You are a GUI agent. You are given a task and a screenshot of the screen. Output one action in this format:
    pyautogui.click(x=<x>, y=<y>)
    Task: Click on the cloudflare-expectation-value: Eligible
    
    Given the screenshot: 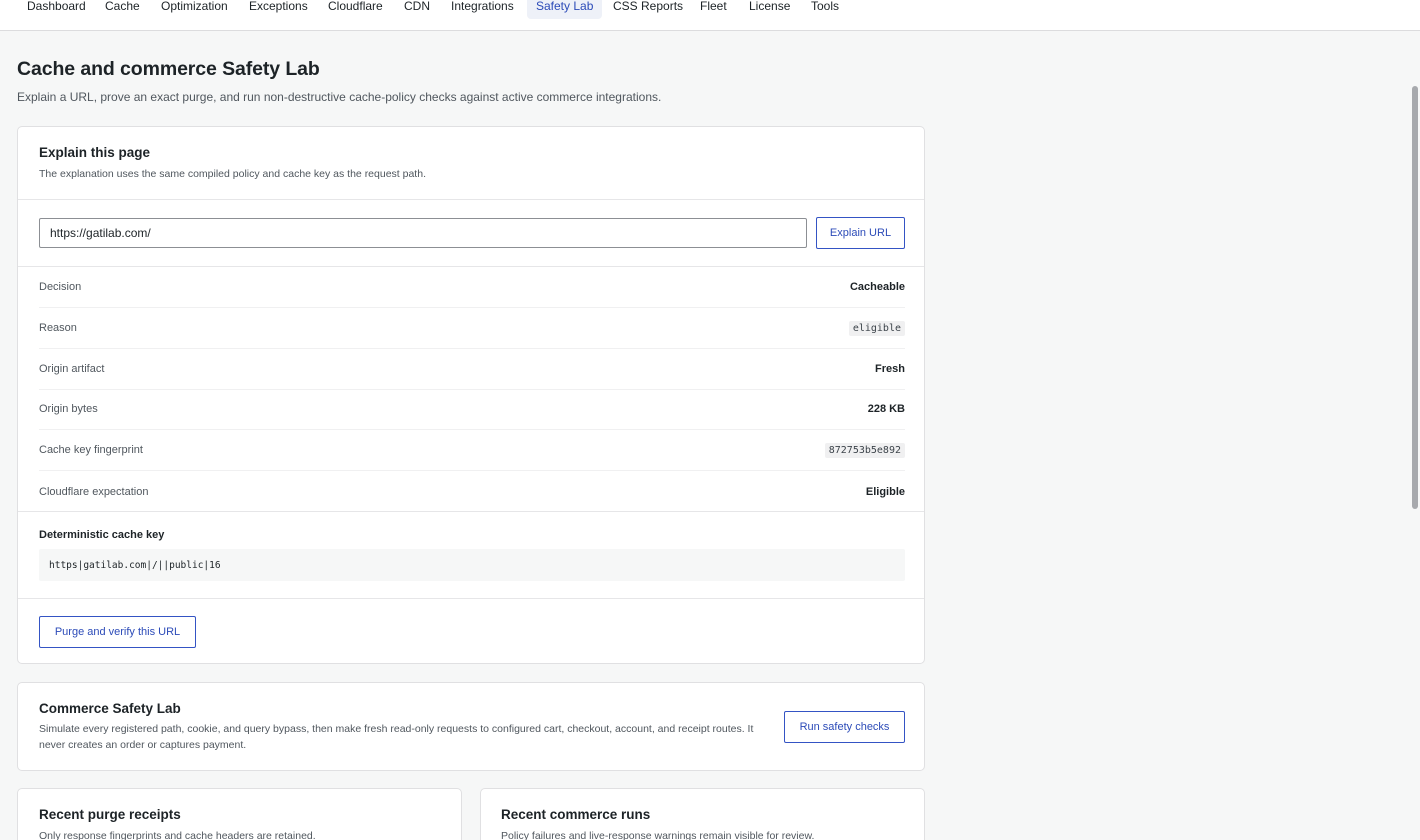 What is the action you would take?
    pyautogui.click(x=885, y=491)
    